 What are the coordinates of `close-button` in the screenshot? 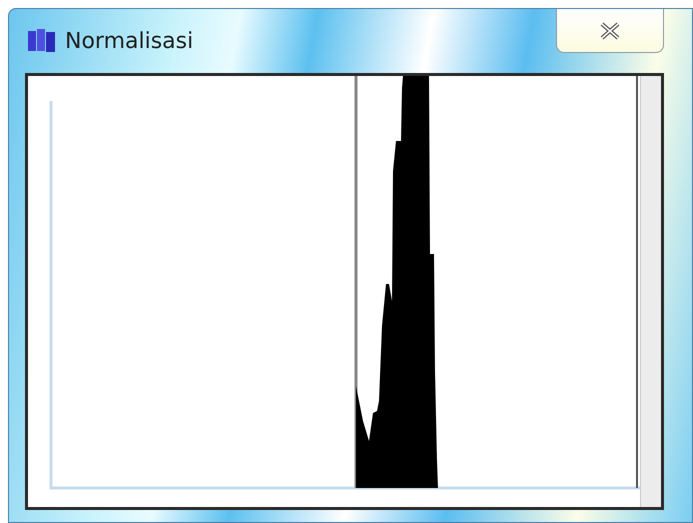 It's located at (610, 31).